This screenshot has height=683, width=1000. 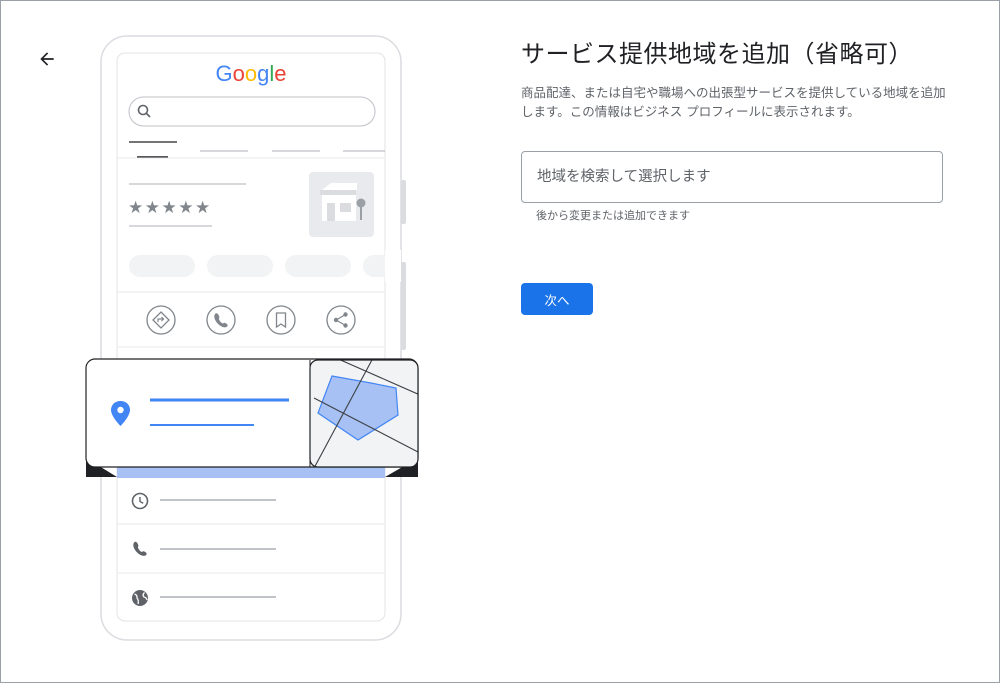 What do you see at coordinates (140, 598) in the screenshot?
I see `globe-icon` at bounding box center [140, 598].